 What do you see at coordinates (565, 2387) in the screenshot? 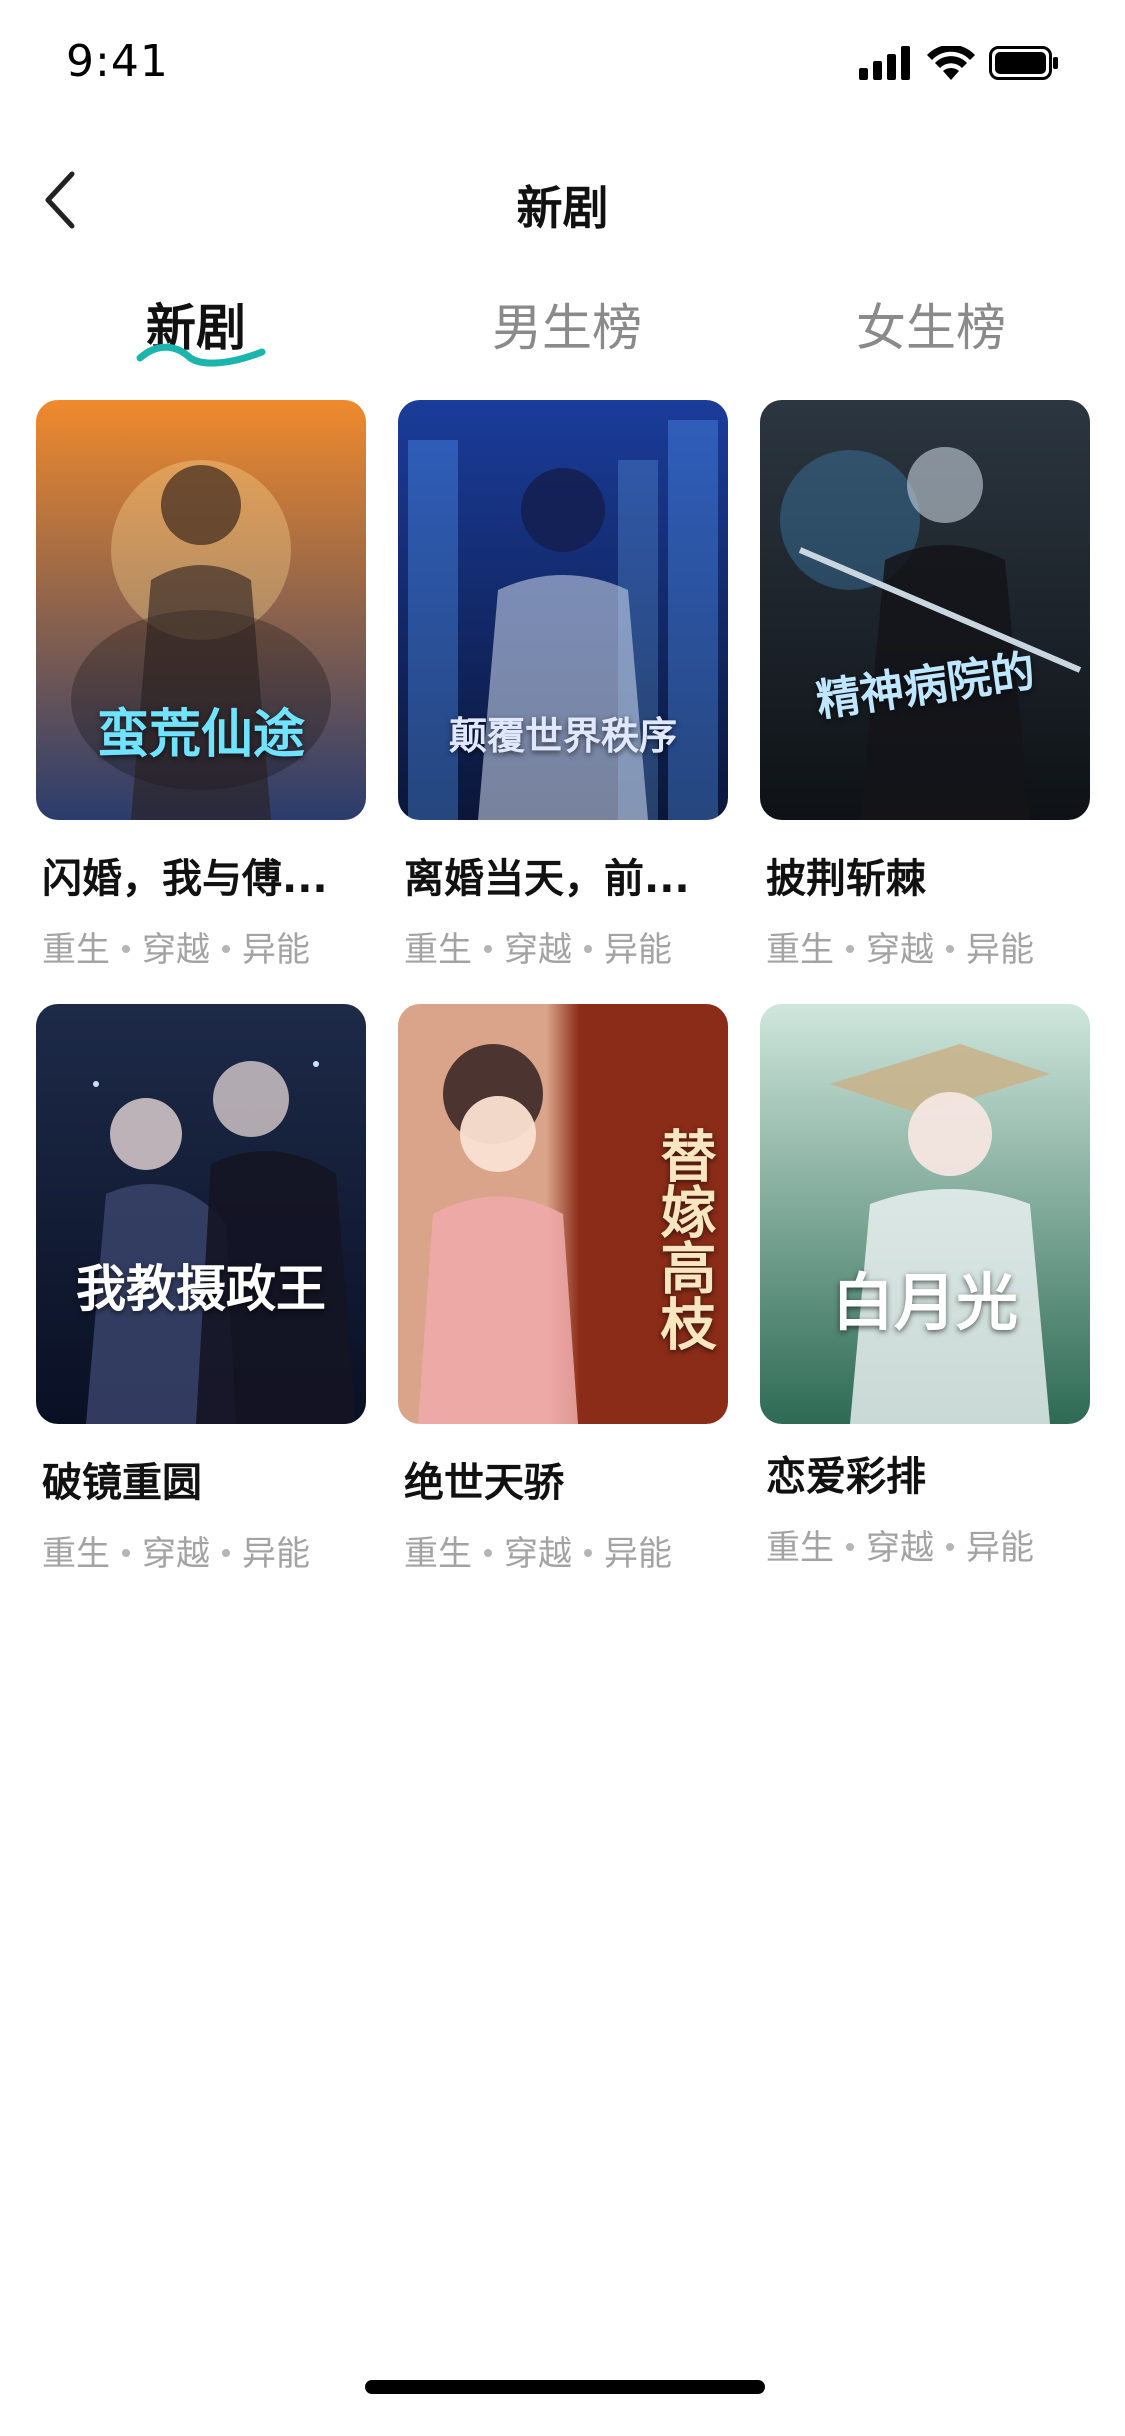
I see `home-indicator` at bounding box center [565, 2387].